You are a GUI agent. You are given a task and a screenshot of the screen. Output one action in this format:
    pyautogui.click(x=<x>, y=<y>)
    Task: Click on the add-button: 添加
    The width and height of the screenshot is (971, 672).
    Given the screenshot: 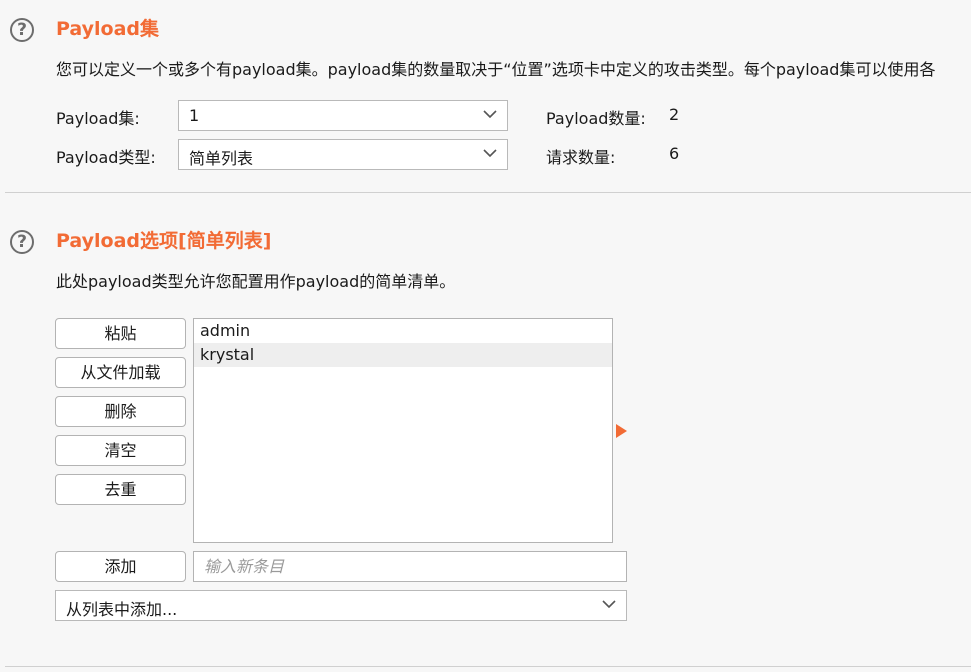 What is the action you would take?
    pyautogui.click(x=120, y=566)
    